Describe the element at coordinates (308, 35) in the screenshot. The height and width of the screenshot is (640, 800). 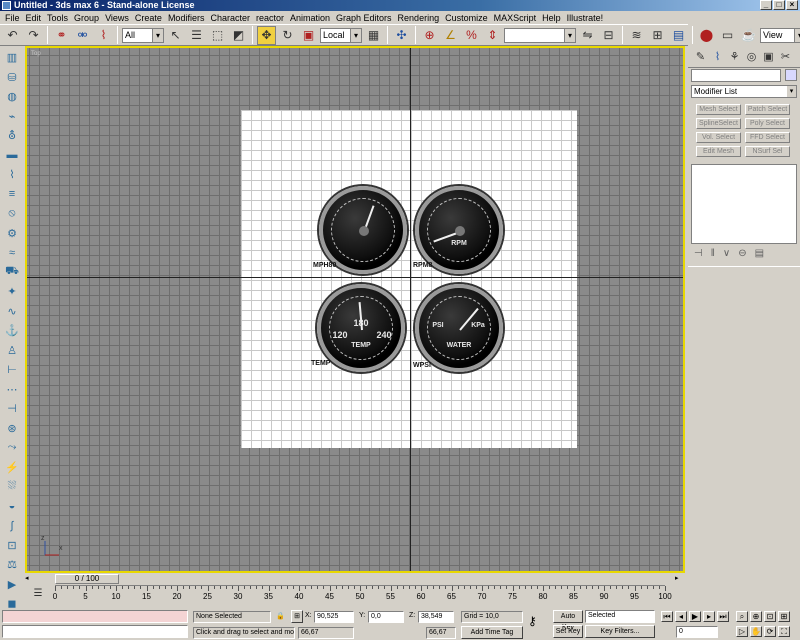
I see `select-and-scale-icon: ▣` at that location.